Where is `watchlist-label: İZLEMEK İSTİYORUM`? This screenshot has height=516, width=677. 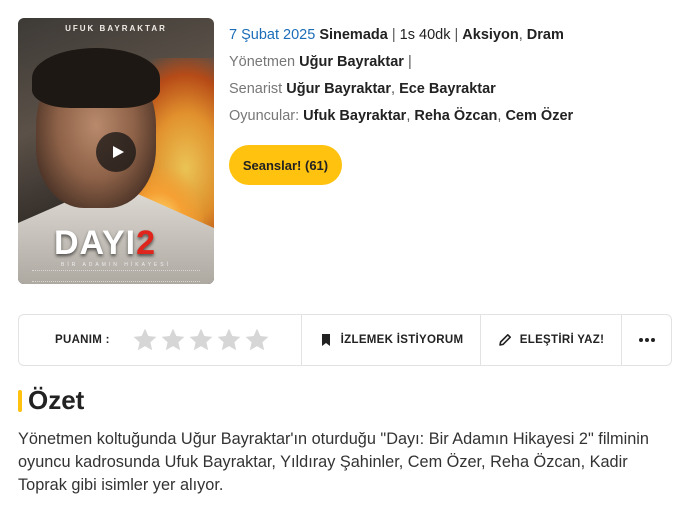
watchlist-label: İZLEMEK İSTİYORUM is located at coordinates (402, 340).